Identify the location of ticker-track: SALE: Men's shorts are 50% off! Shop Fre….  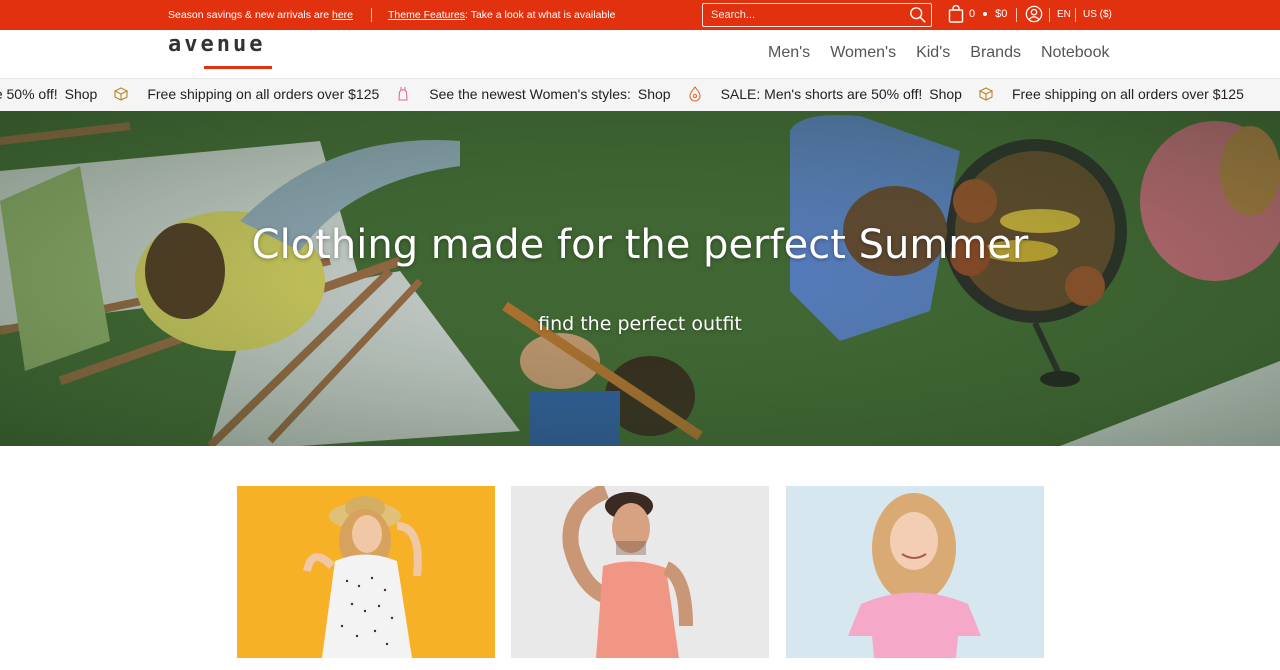
(631, 94).